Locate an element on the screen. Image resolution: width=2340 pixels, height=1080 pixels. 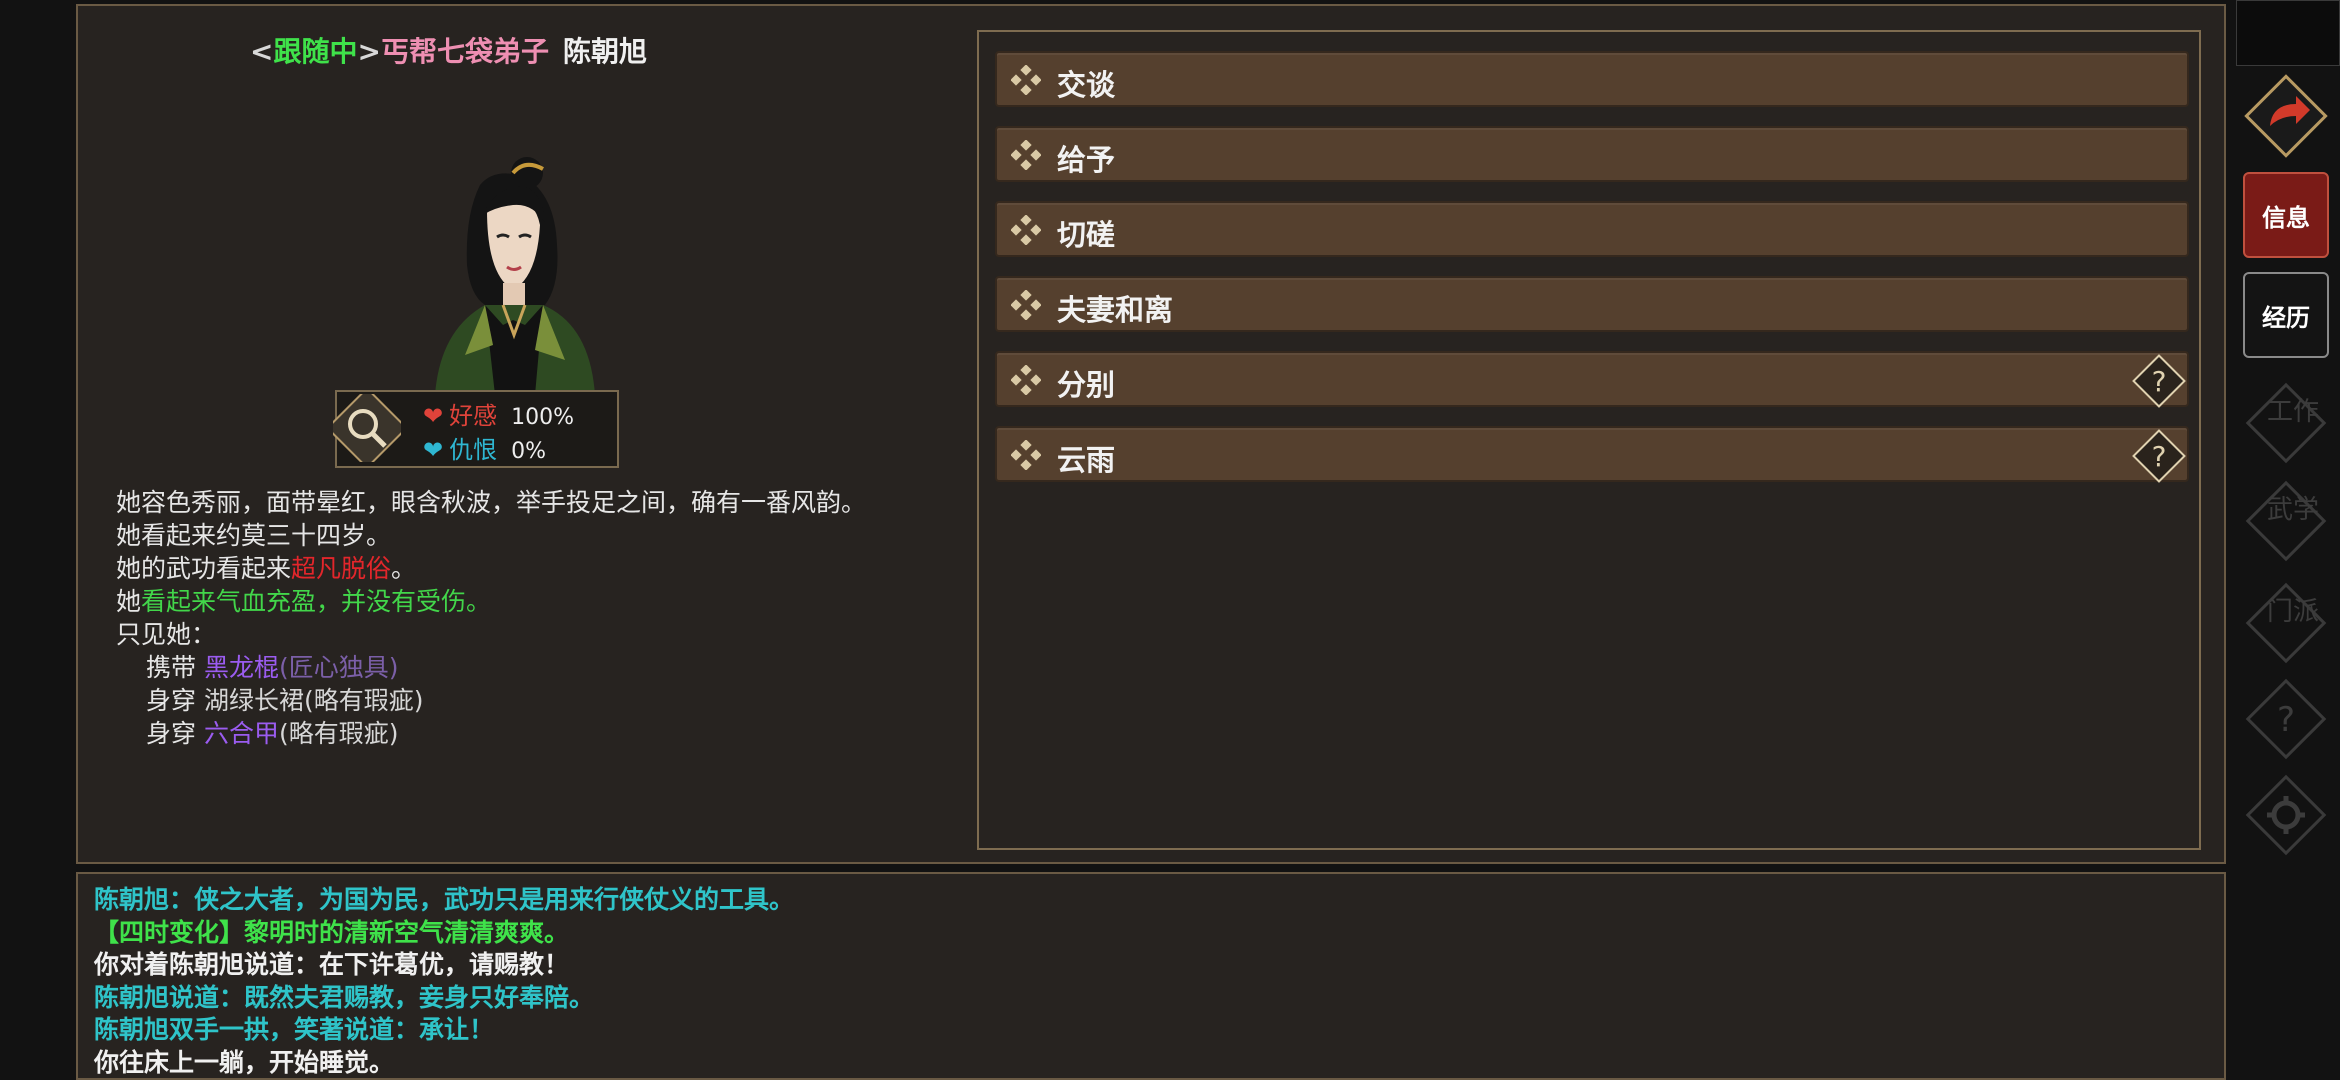
character-title: <跟随中>丐帮七袋弟子 陈朝旭 is located at coordinates (448, 50).